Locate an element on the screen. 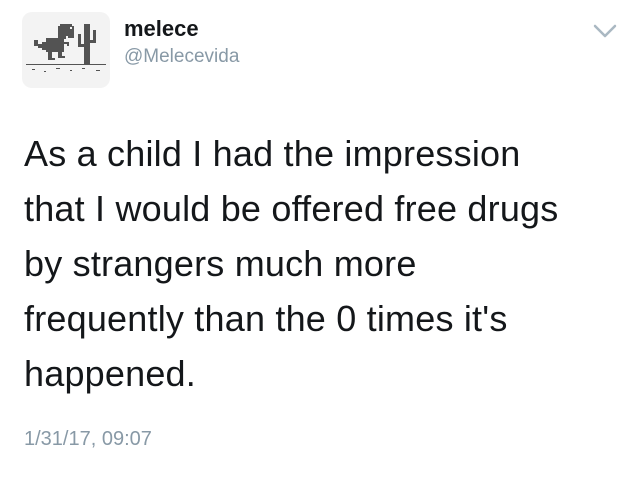  timestamp: 1/31/17, 09:07 is located at coordinates (88, 439).